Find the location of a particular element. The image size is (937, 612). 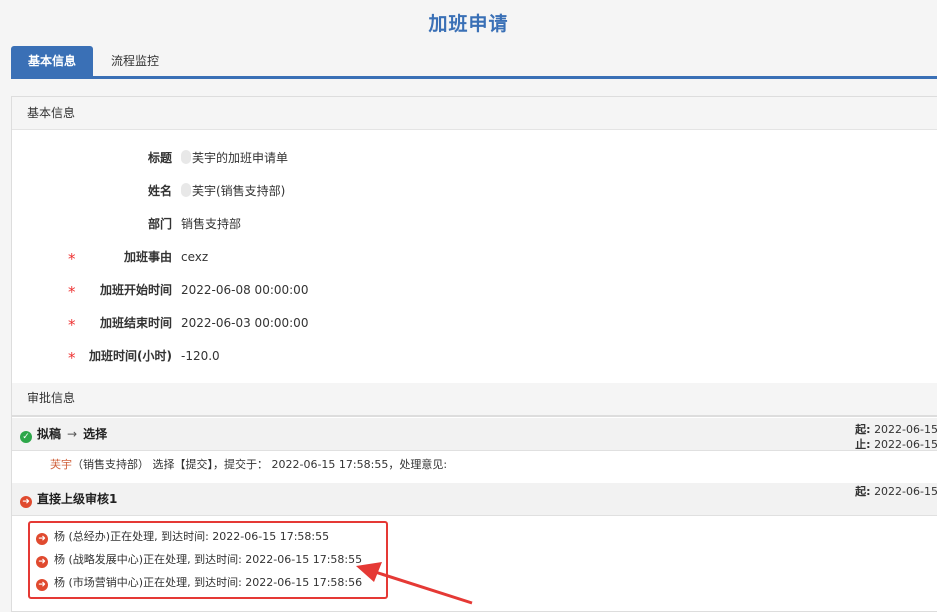

approval-step-draft: ✓ 拟稿 → 选择 起: 2022-06-15 止: 2022-06-15 is located at coordinates (474, 434).